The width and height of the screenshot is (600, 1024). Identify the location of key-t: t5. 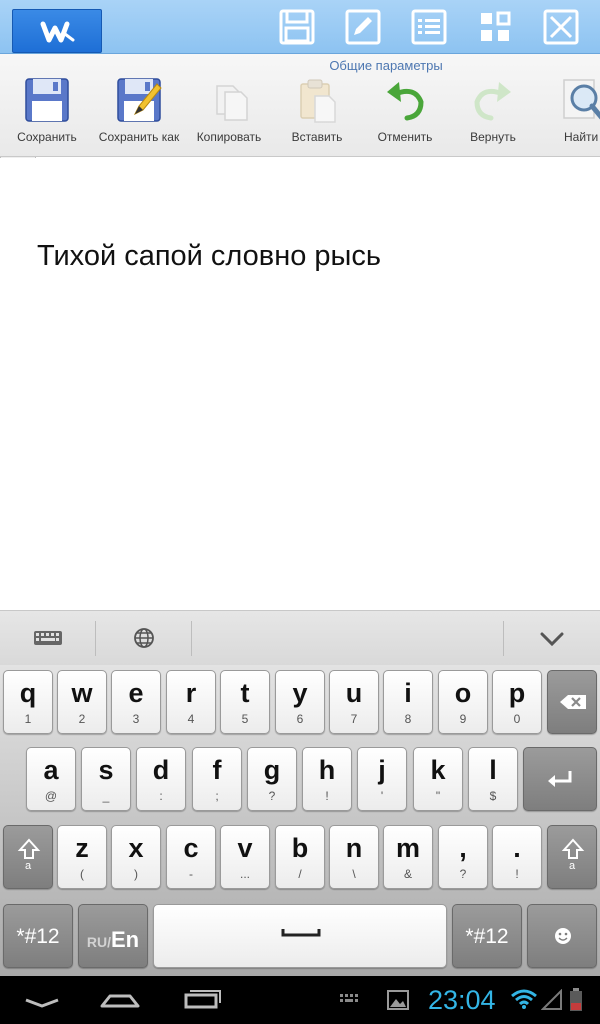
(245, 702).